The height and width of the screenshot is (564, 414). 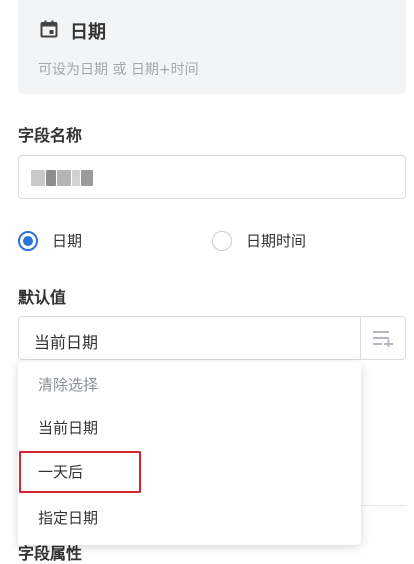 I want to click on default-value-select: 当前日期, so click(x=212, y=338).